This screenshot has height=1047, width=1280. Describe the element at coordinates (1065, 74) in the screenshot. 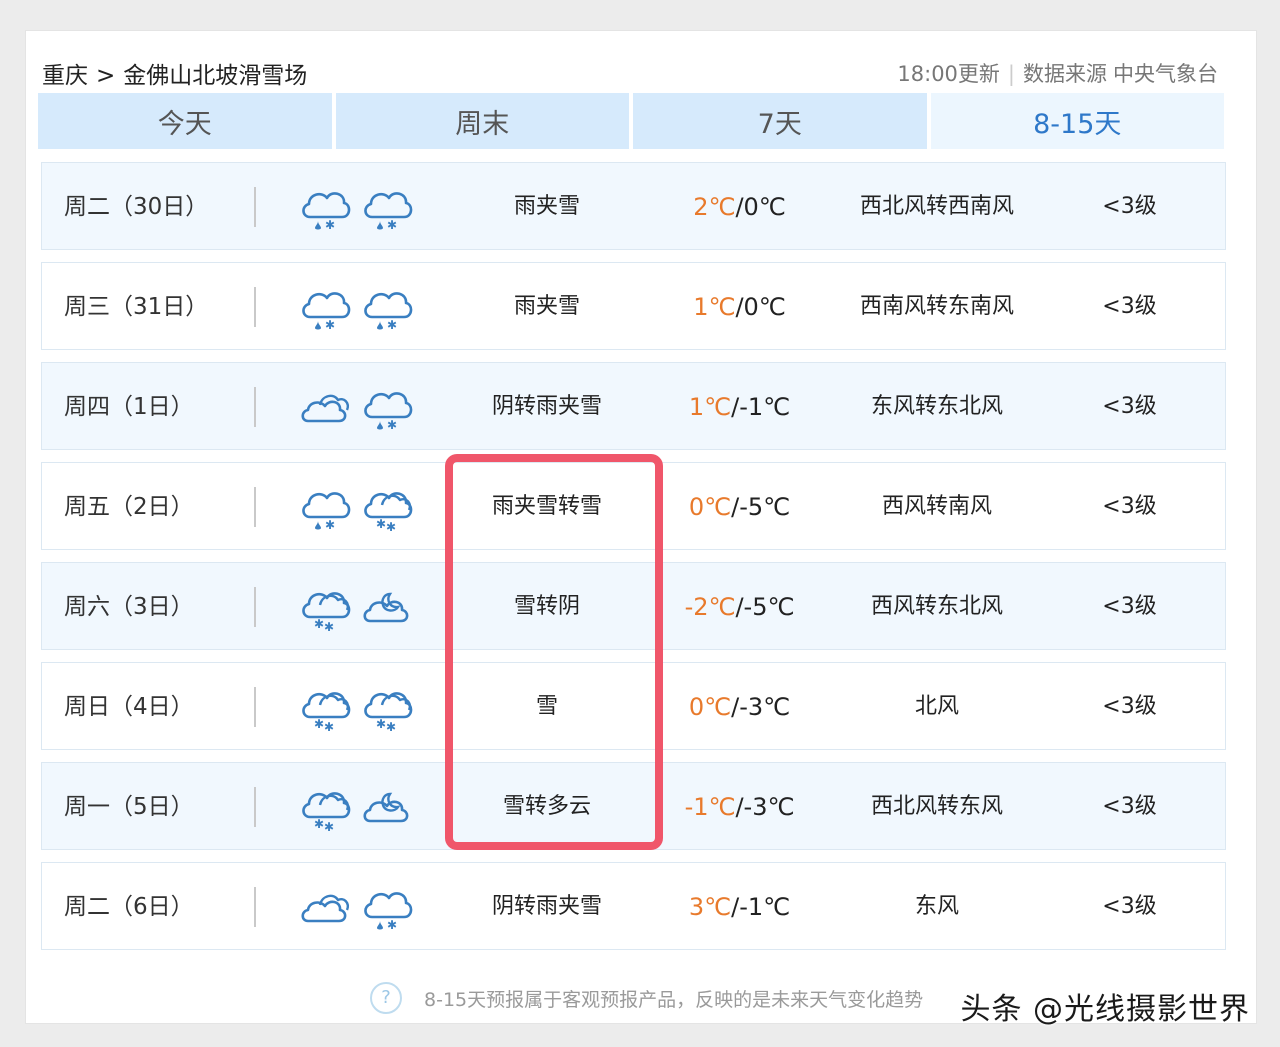

I see `source-label: 数据来源` at that location.